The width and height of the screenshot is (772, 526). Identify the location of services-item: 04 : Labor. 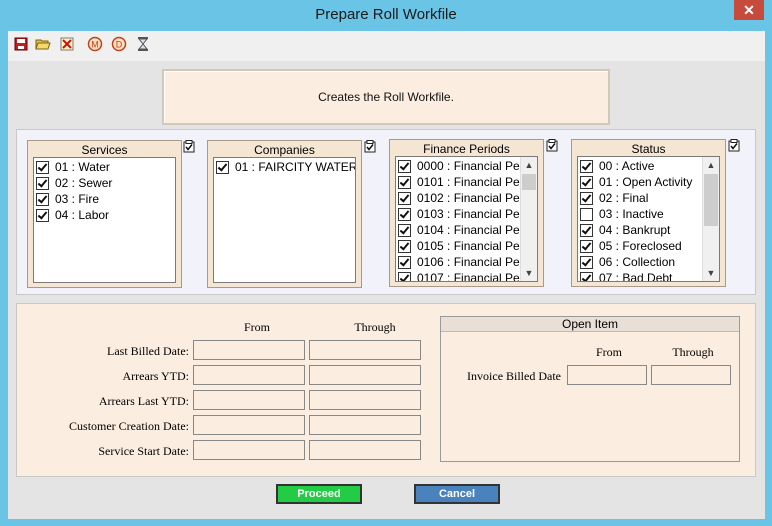
(72, 215).